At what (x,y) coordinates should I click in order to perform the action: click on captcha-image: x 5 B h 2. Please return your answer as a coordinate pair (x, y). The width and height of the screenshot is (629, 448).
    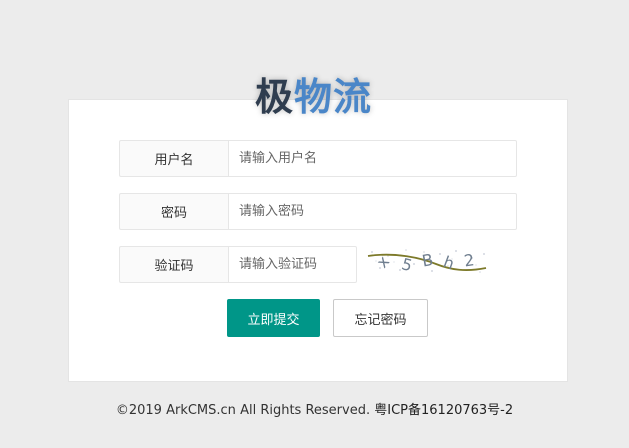
    Looking at the image, I should click on (427, 261).